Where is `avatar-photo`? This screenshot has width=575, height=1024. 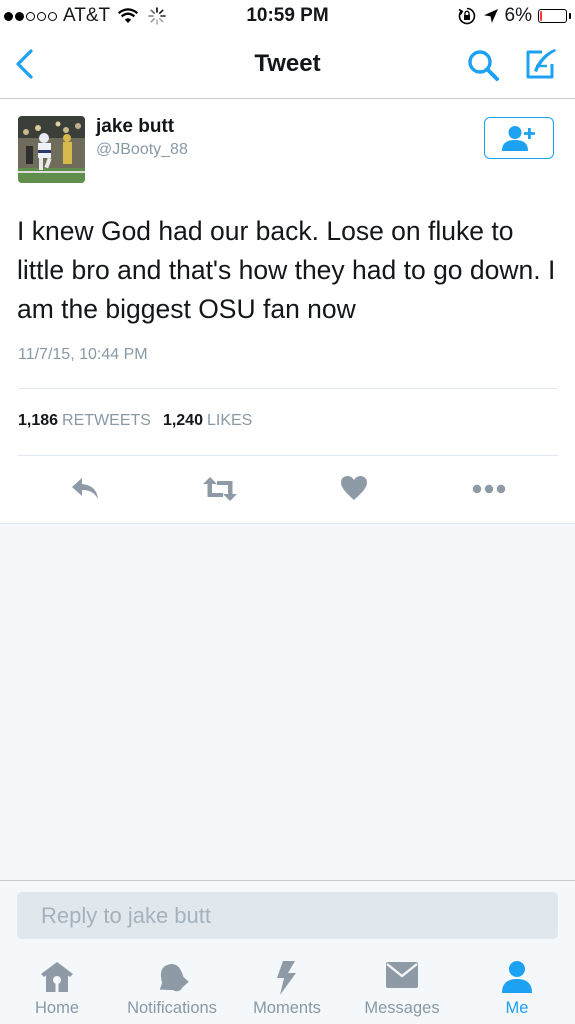 avatar-photo is located at coordinates (51, 149).